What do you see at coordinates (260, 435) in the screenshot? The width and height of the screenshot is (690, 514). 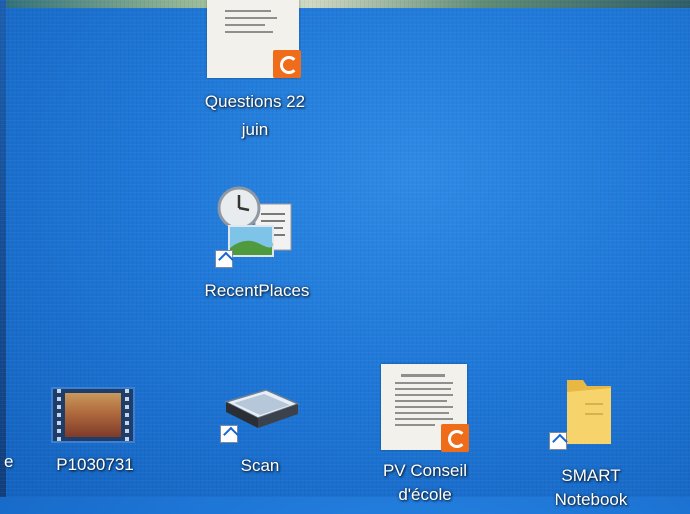 I see `desktop-icon-scan: Scan` at bounding box center [260, 435].